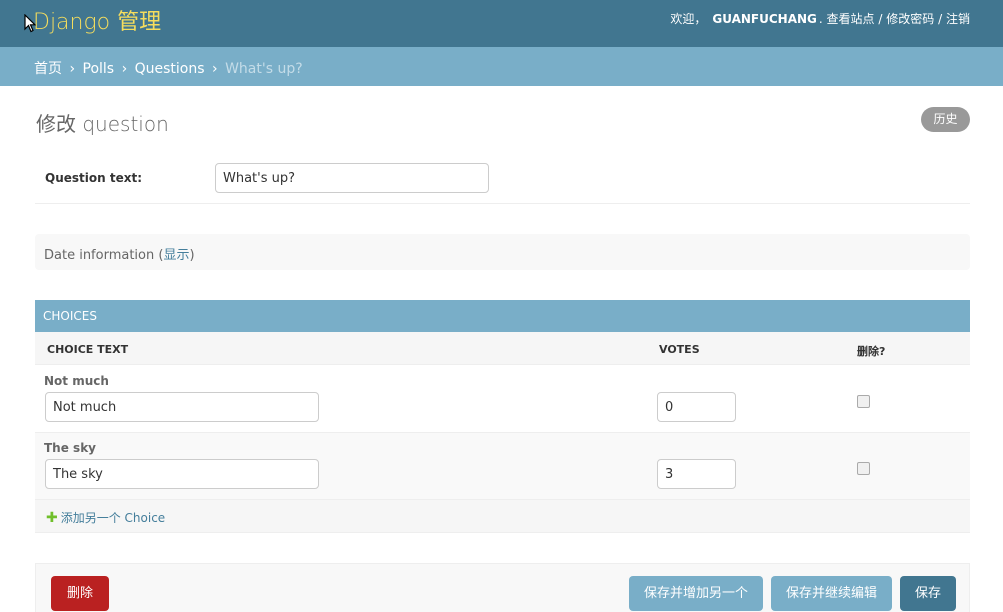  I want to click on add-another-choice-row: ✚ 添加另一个 Choice, so click(502, 516).